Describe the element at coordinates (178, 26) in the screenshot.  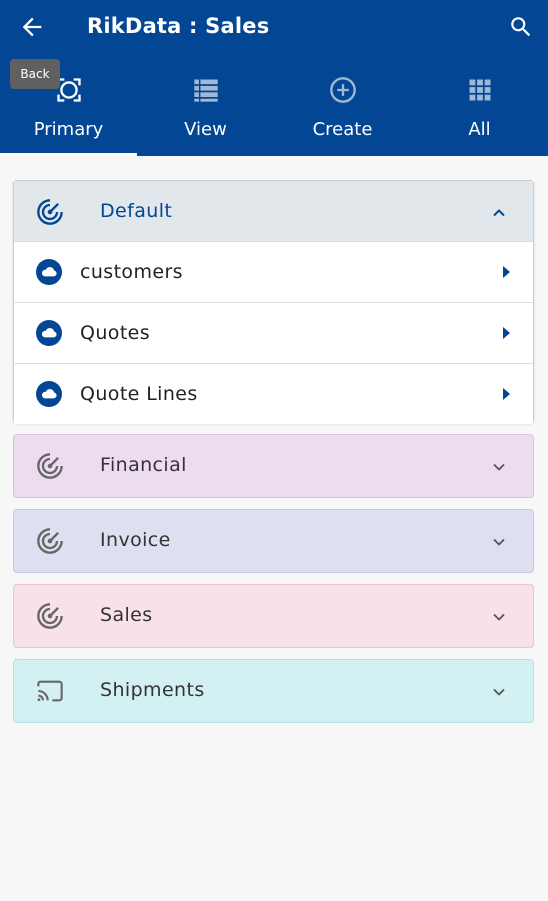
I see `app-title: RikData : Sales` at that location.